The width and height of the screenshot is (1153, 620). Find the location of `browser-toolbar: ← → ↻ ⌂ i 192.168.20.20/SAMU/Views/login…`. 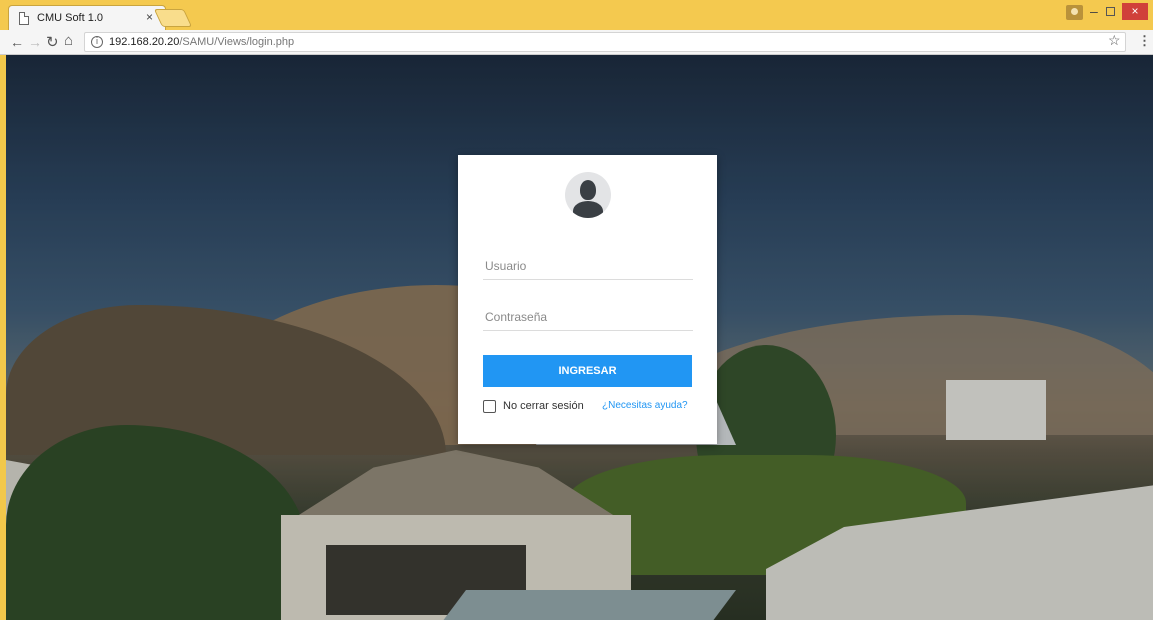

browser-toolbar: ← → ↻ ⌂ i 192.168.20.20/SAMU/Views/login… is located at coordinates (576, 42).